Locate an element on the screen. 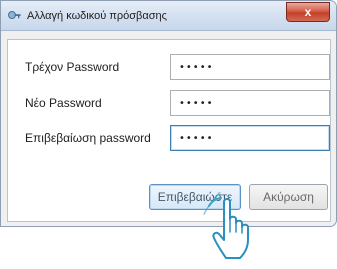  current-password-field is located at coordinates (250, 67).